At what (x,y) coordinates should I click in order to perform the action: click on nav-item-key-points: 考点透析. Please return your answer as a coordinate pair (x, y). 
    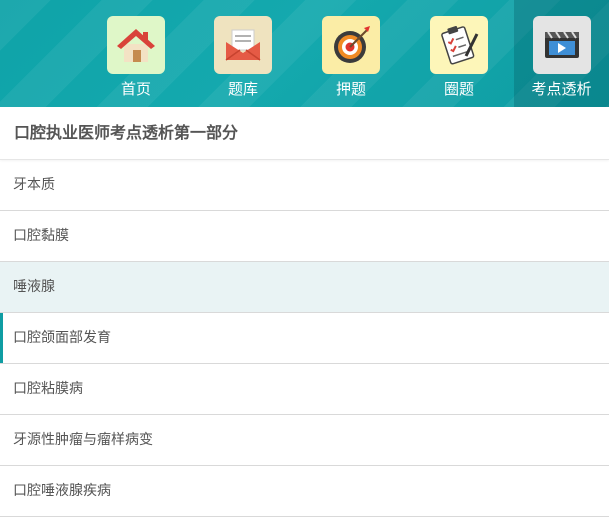
    Looking at the image, I should click on (561, 53).